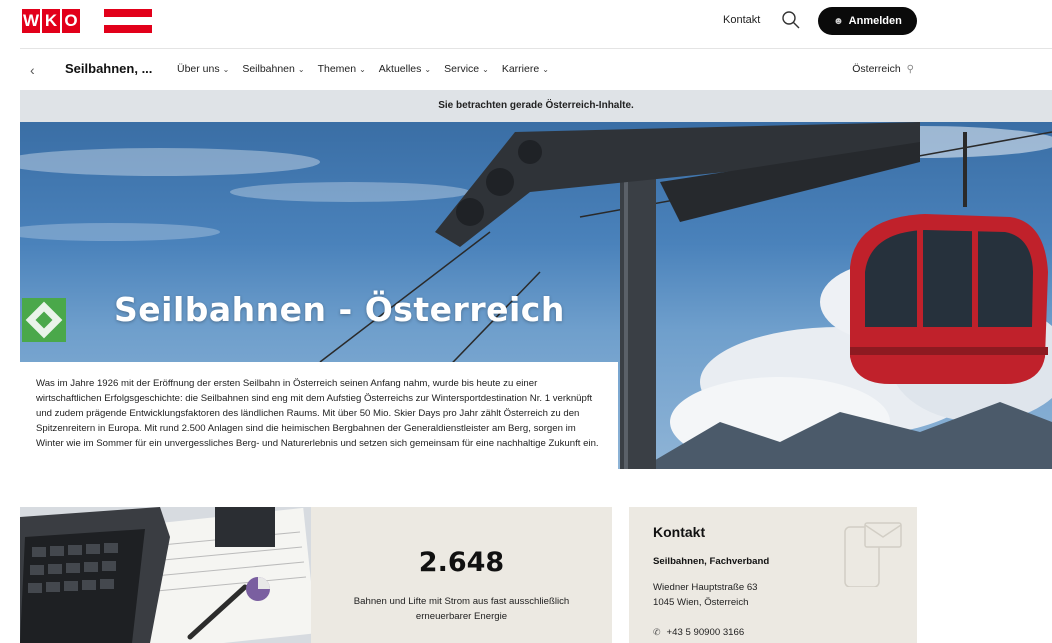 The width and height of the screenshot is (1052, 643). What do you see at coordinates (873, 554) in the screenshot?
I see `mail-icon` at bounding box center [873, 554].